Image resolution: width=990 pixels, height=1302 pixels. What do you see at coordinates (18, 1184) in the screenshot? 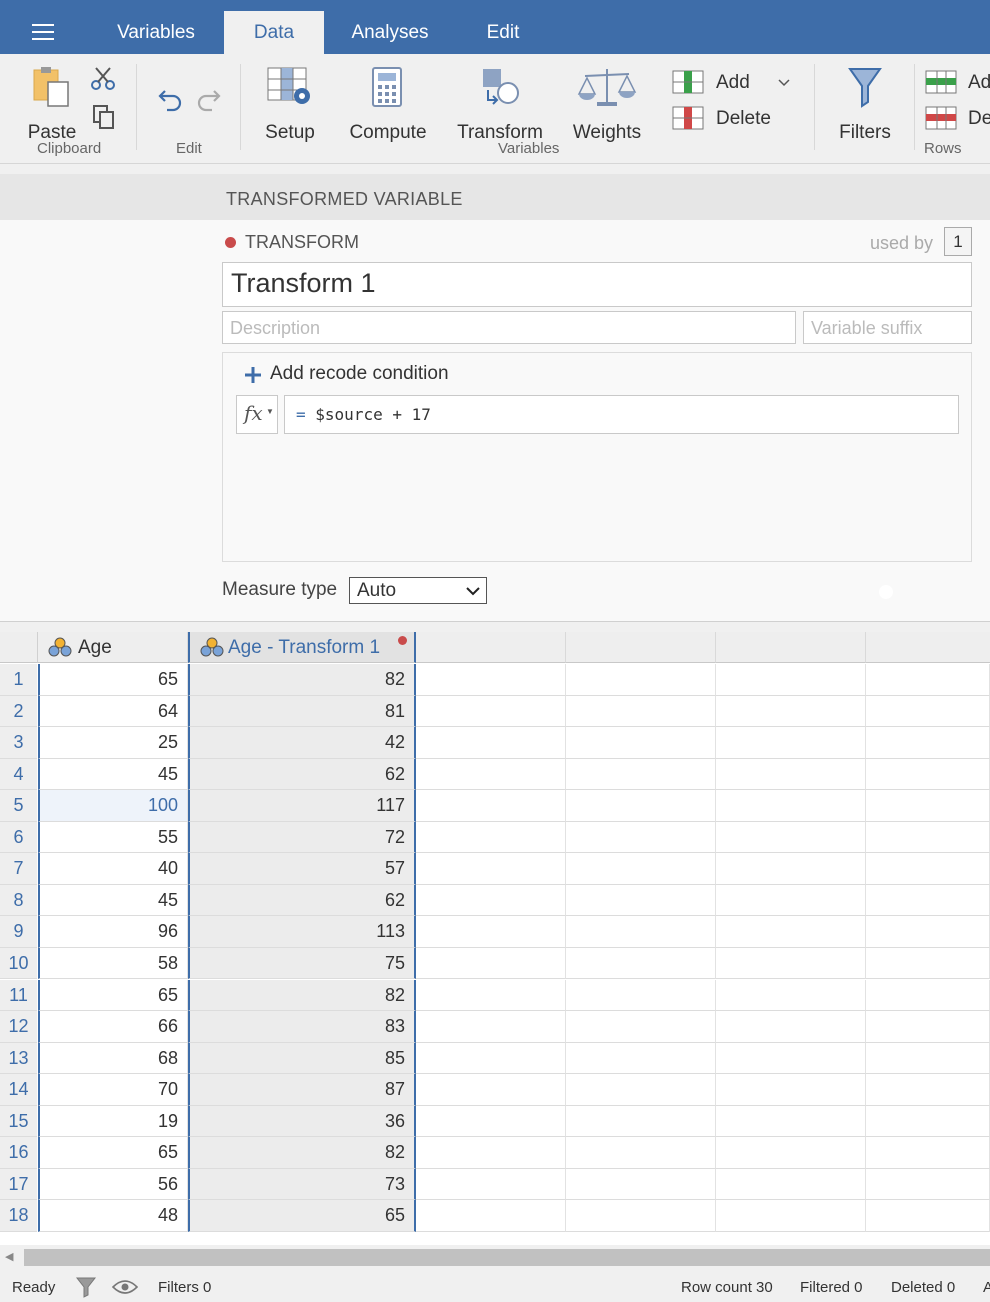
I see `row-number: 17` at bounding box center [18, 1184].